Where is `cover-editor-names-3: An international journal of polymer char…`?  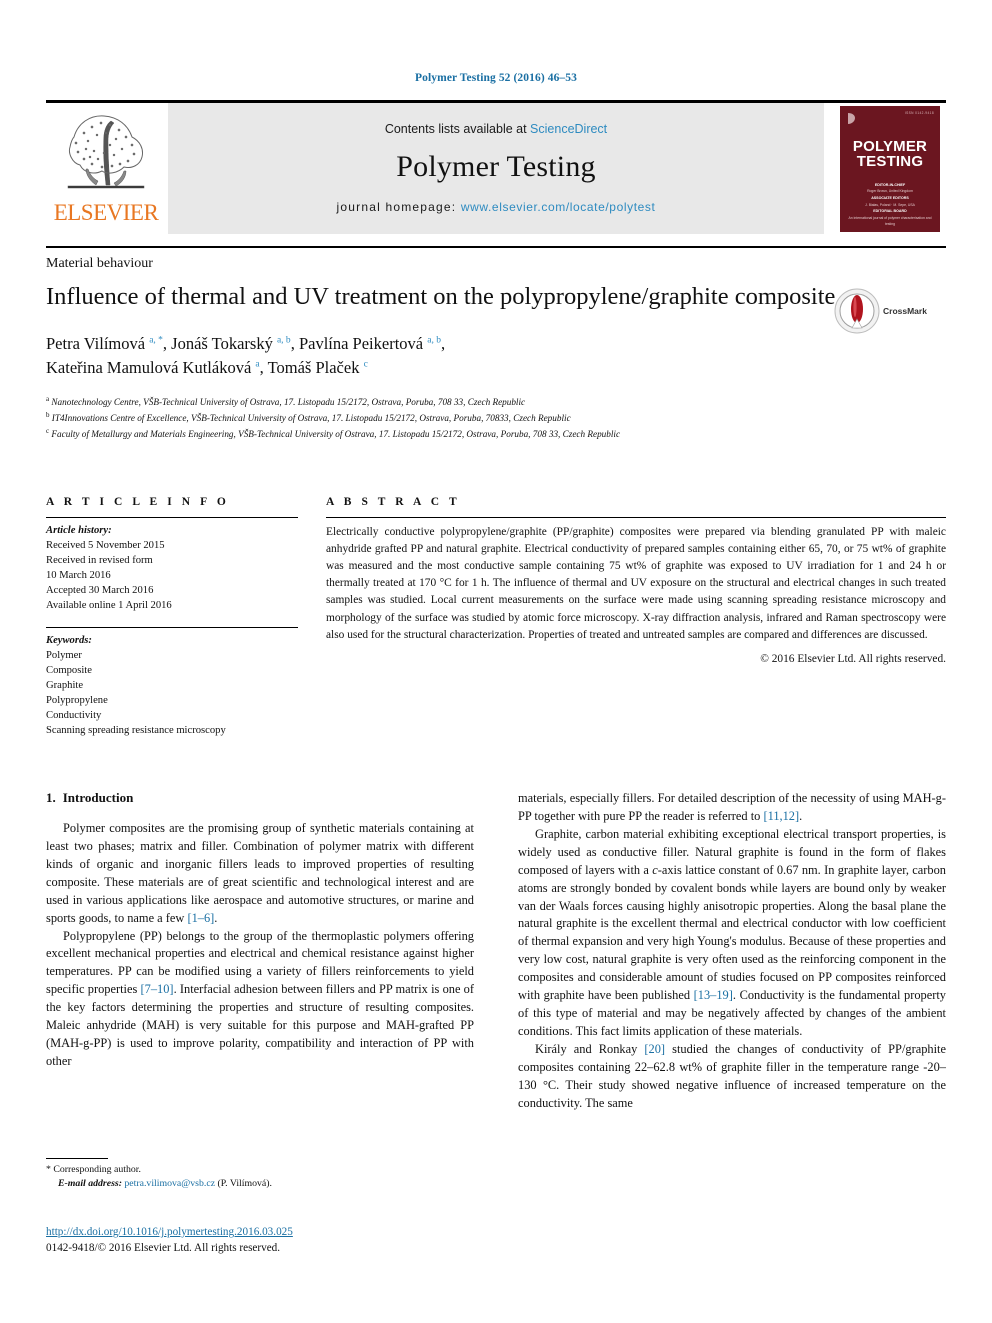 cover-editor-names-3: An international journal of polymer char… is located at coordinates (890, 221).